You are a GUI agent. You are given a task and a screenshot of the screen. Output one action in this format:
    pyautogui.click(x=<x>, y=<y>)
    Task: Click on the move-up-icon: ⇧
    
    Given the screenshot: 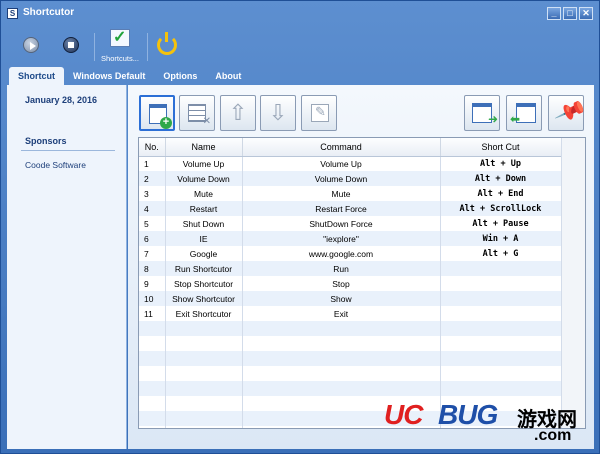 What is the action you would take?
    pyautogui.click(x=238, y=112)
    